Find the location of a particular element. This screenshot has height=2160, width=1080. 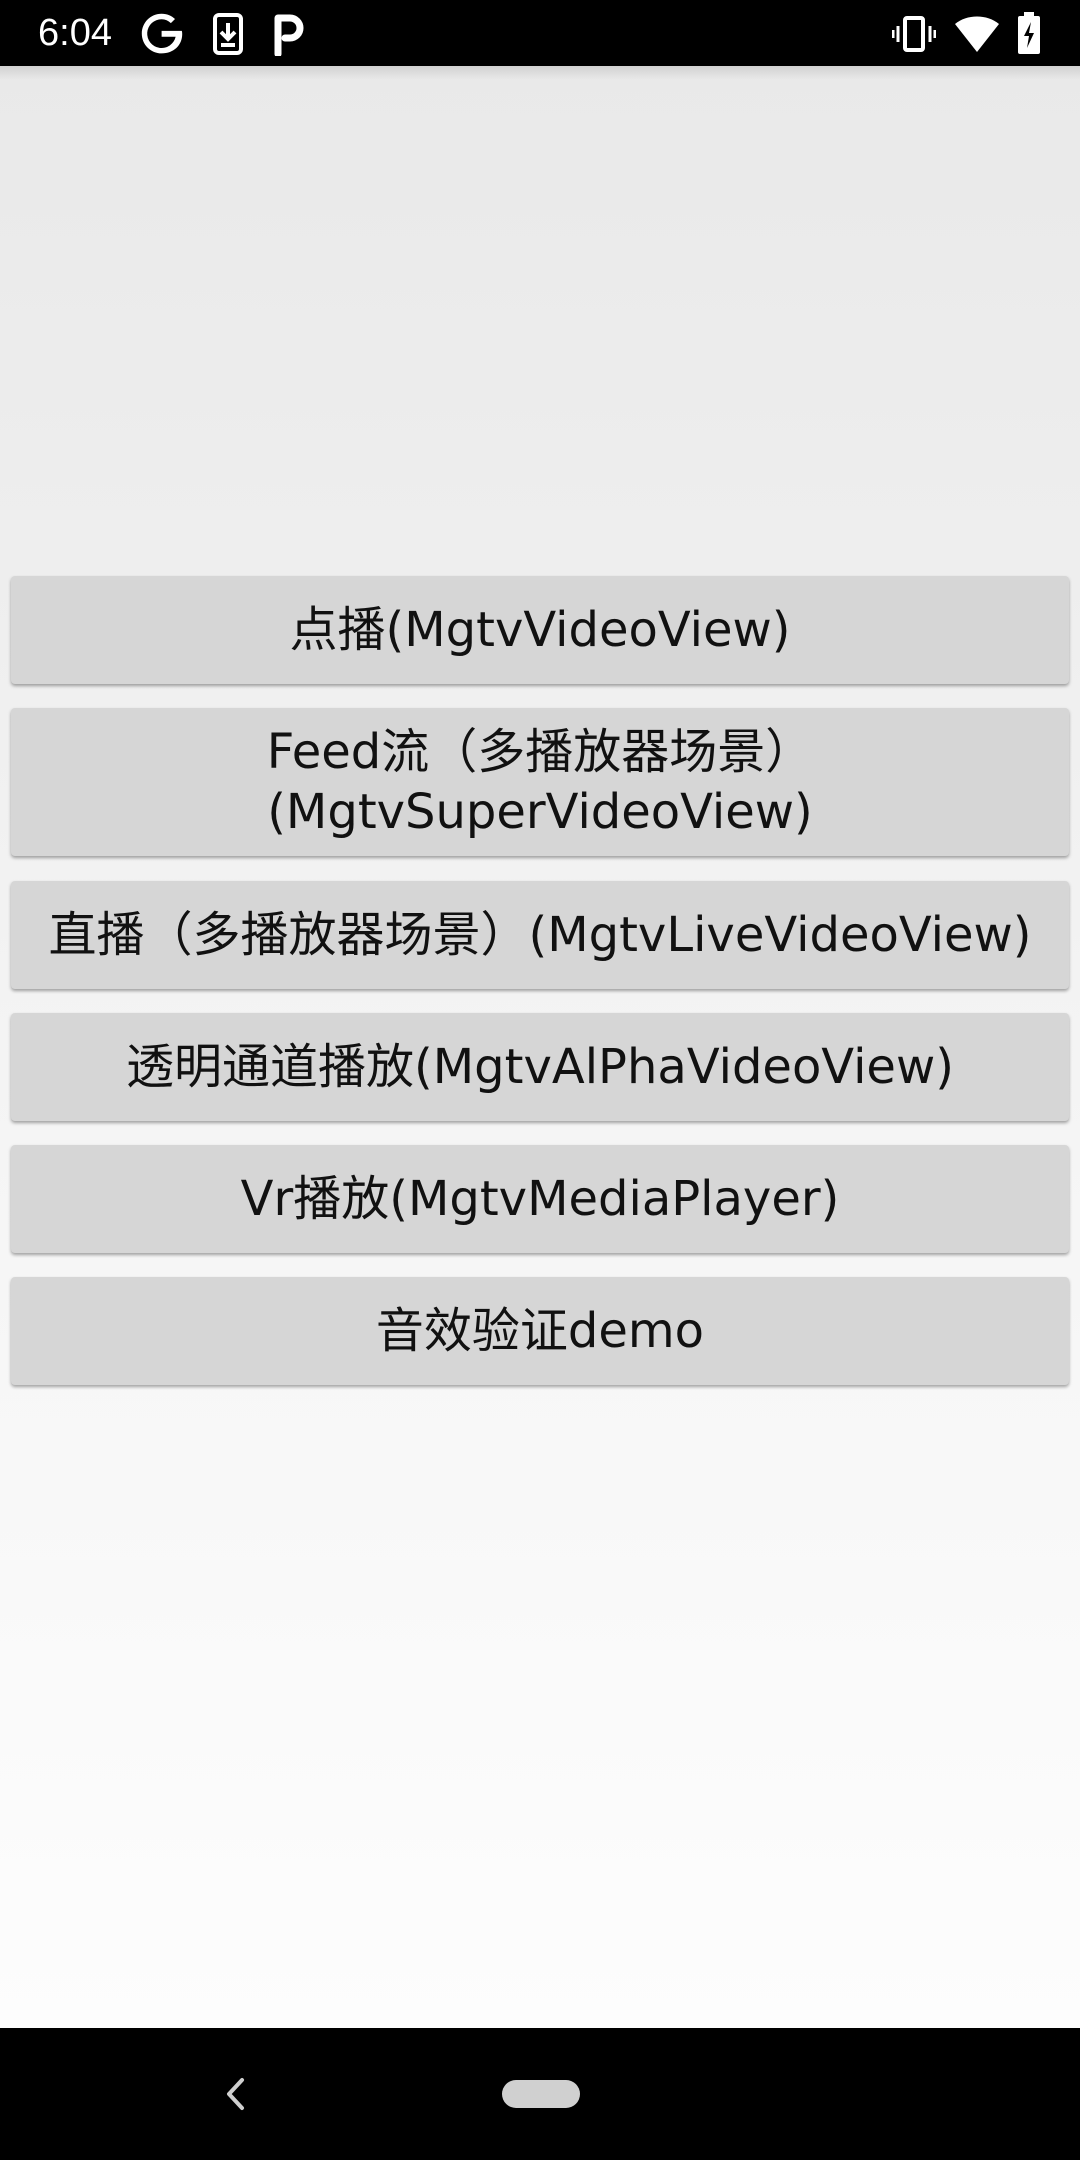

battery-charging-icon is located at coordinates (1029, 34).